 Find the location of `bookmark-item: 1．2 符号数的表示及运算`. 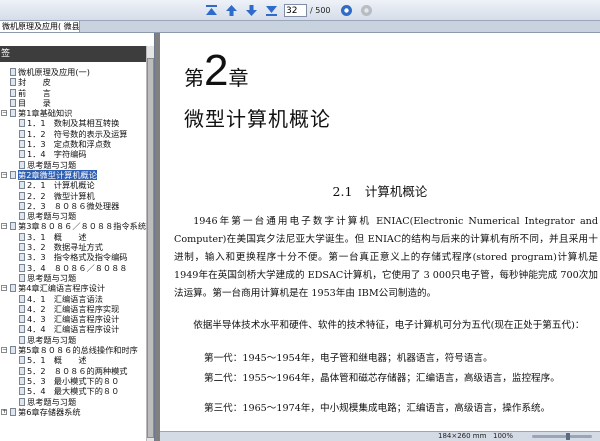

bookmark-item: 1．2 符号数的表示及运算 is located at coordinates (73, 134).